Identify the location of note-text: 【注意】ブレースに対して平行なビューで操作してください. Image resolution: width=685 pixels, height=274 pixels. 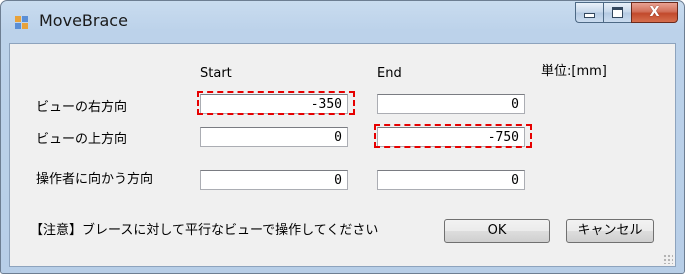
(204, 230).